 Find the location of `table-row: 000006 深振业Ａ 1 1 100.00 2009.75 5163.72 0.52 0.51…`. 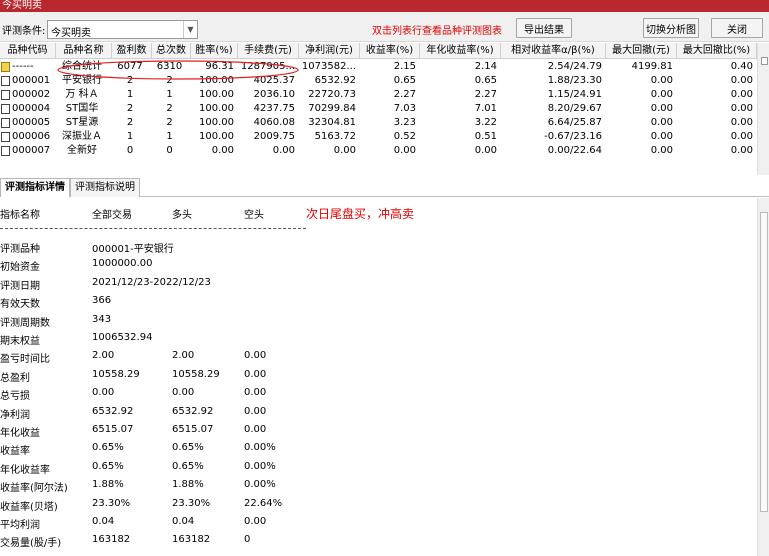

table-row: 000006 深振业Ａ 1 1 100.00 2009.75 5163.72 0.52 0.51… is located at coordinates (378, 137).